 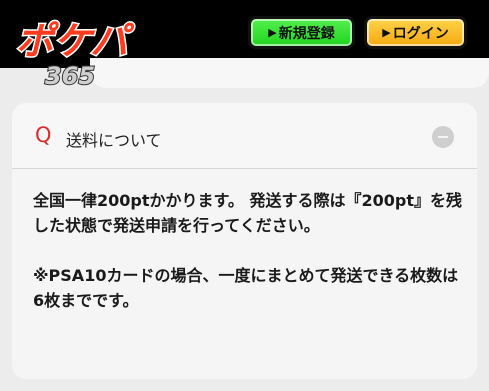 I want to click on header-curve, so click(x=289, y=73).